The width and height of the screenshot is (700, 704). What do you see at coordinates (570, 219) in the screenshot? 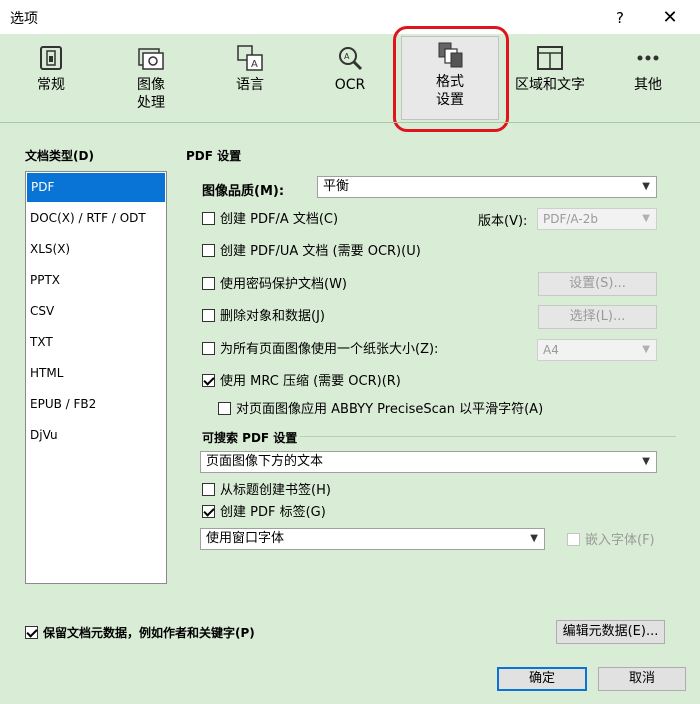
I see `version-value: PDF/A-2b` at bounding box center [570, 219].